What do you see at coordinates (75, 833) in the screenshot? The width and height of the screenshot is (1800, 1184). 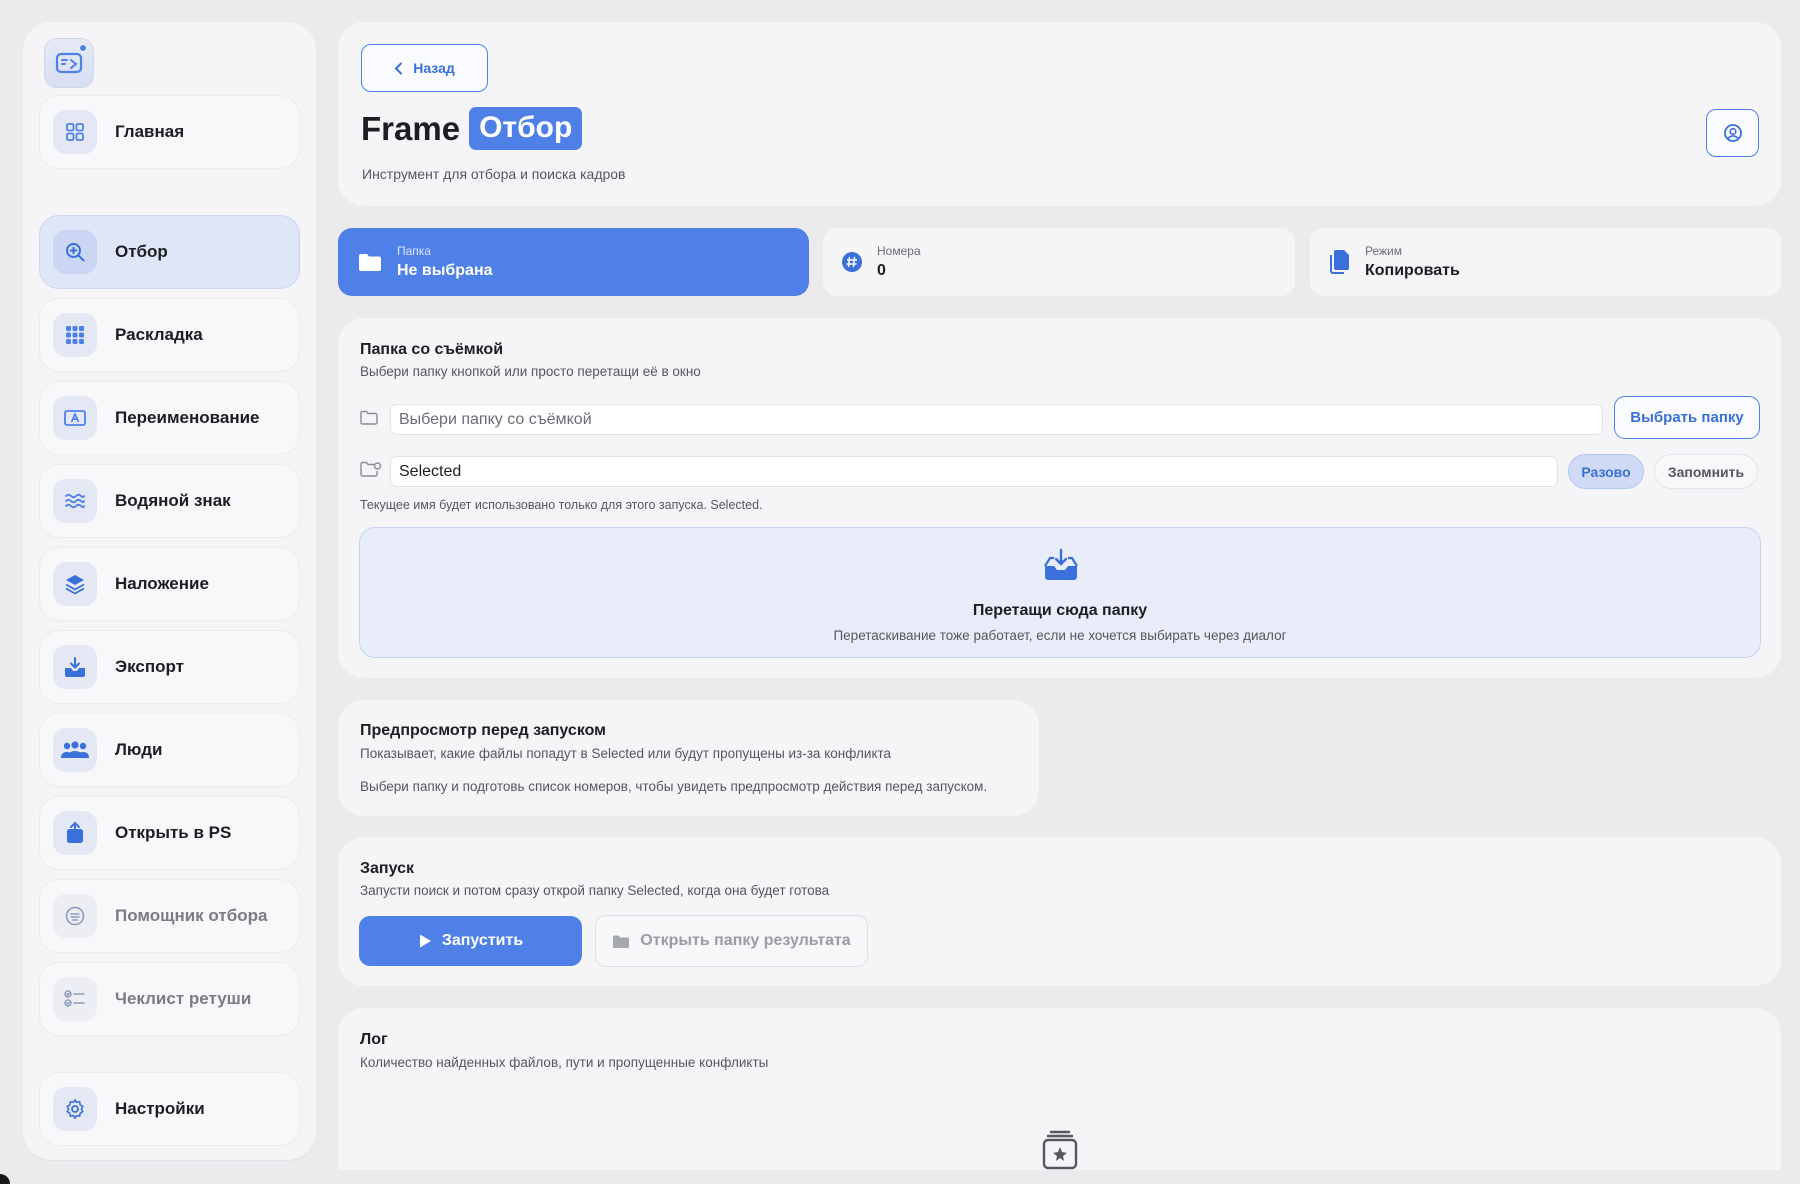 I see `open-ps-icon` at bounding box center [75, 833].